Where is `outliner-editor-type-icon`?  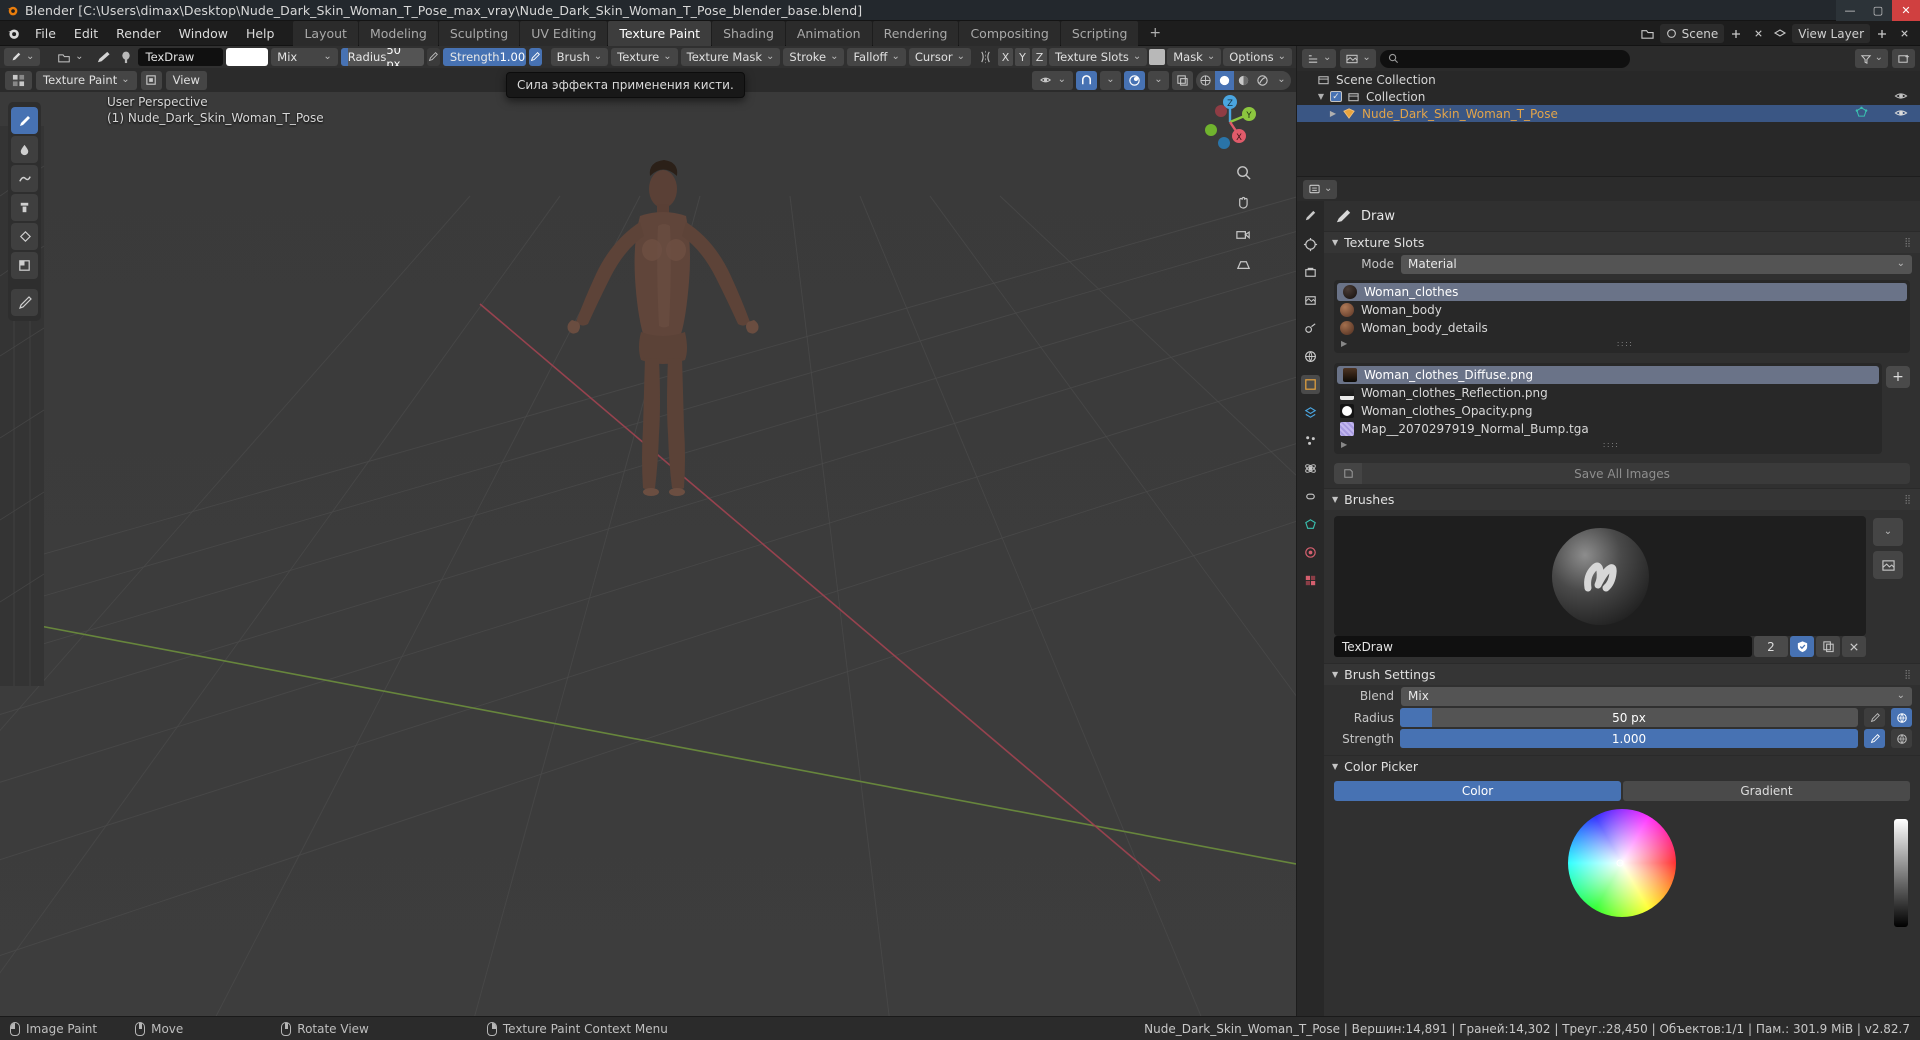 outliner-editor-type-icon is located at coordinates (1319, 58).